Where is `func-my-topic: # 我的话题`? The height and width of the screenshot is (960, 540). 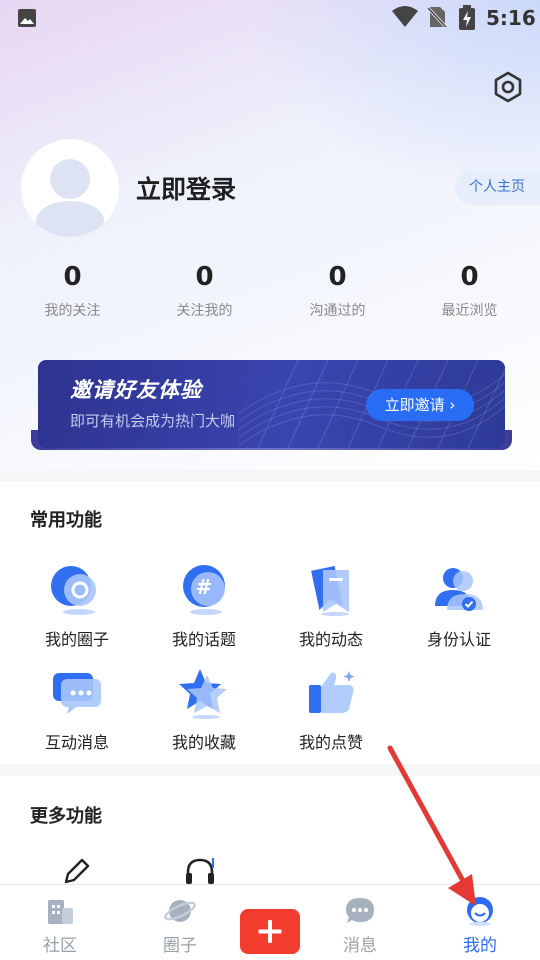 func-my-topic: # 我的话题 is located at coordinates (204, 607).